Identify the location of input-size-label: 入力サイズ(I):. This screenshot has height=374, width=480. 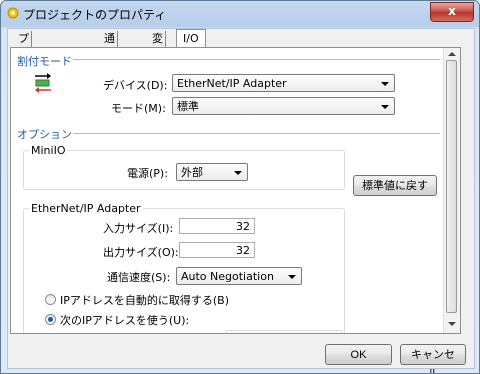
(138, 228).